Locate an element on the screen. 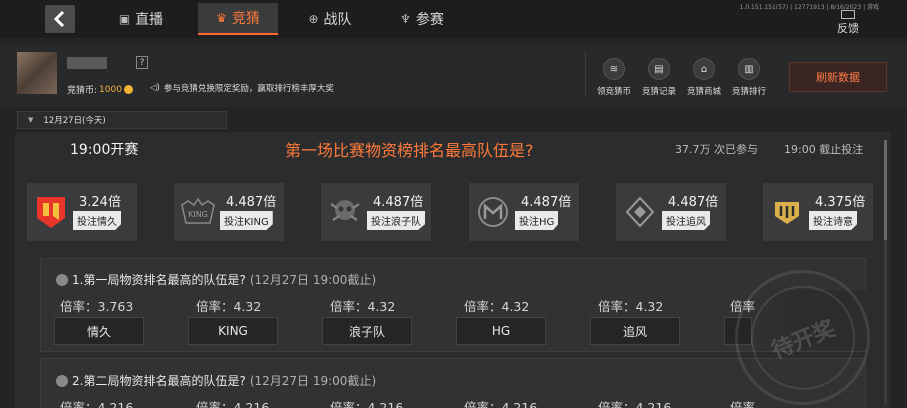  team-card-langzi: 4.487倍 投注浪子队 is located at coordinates (376, 212).